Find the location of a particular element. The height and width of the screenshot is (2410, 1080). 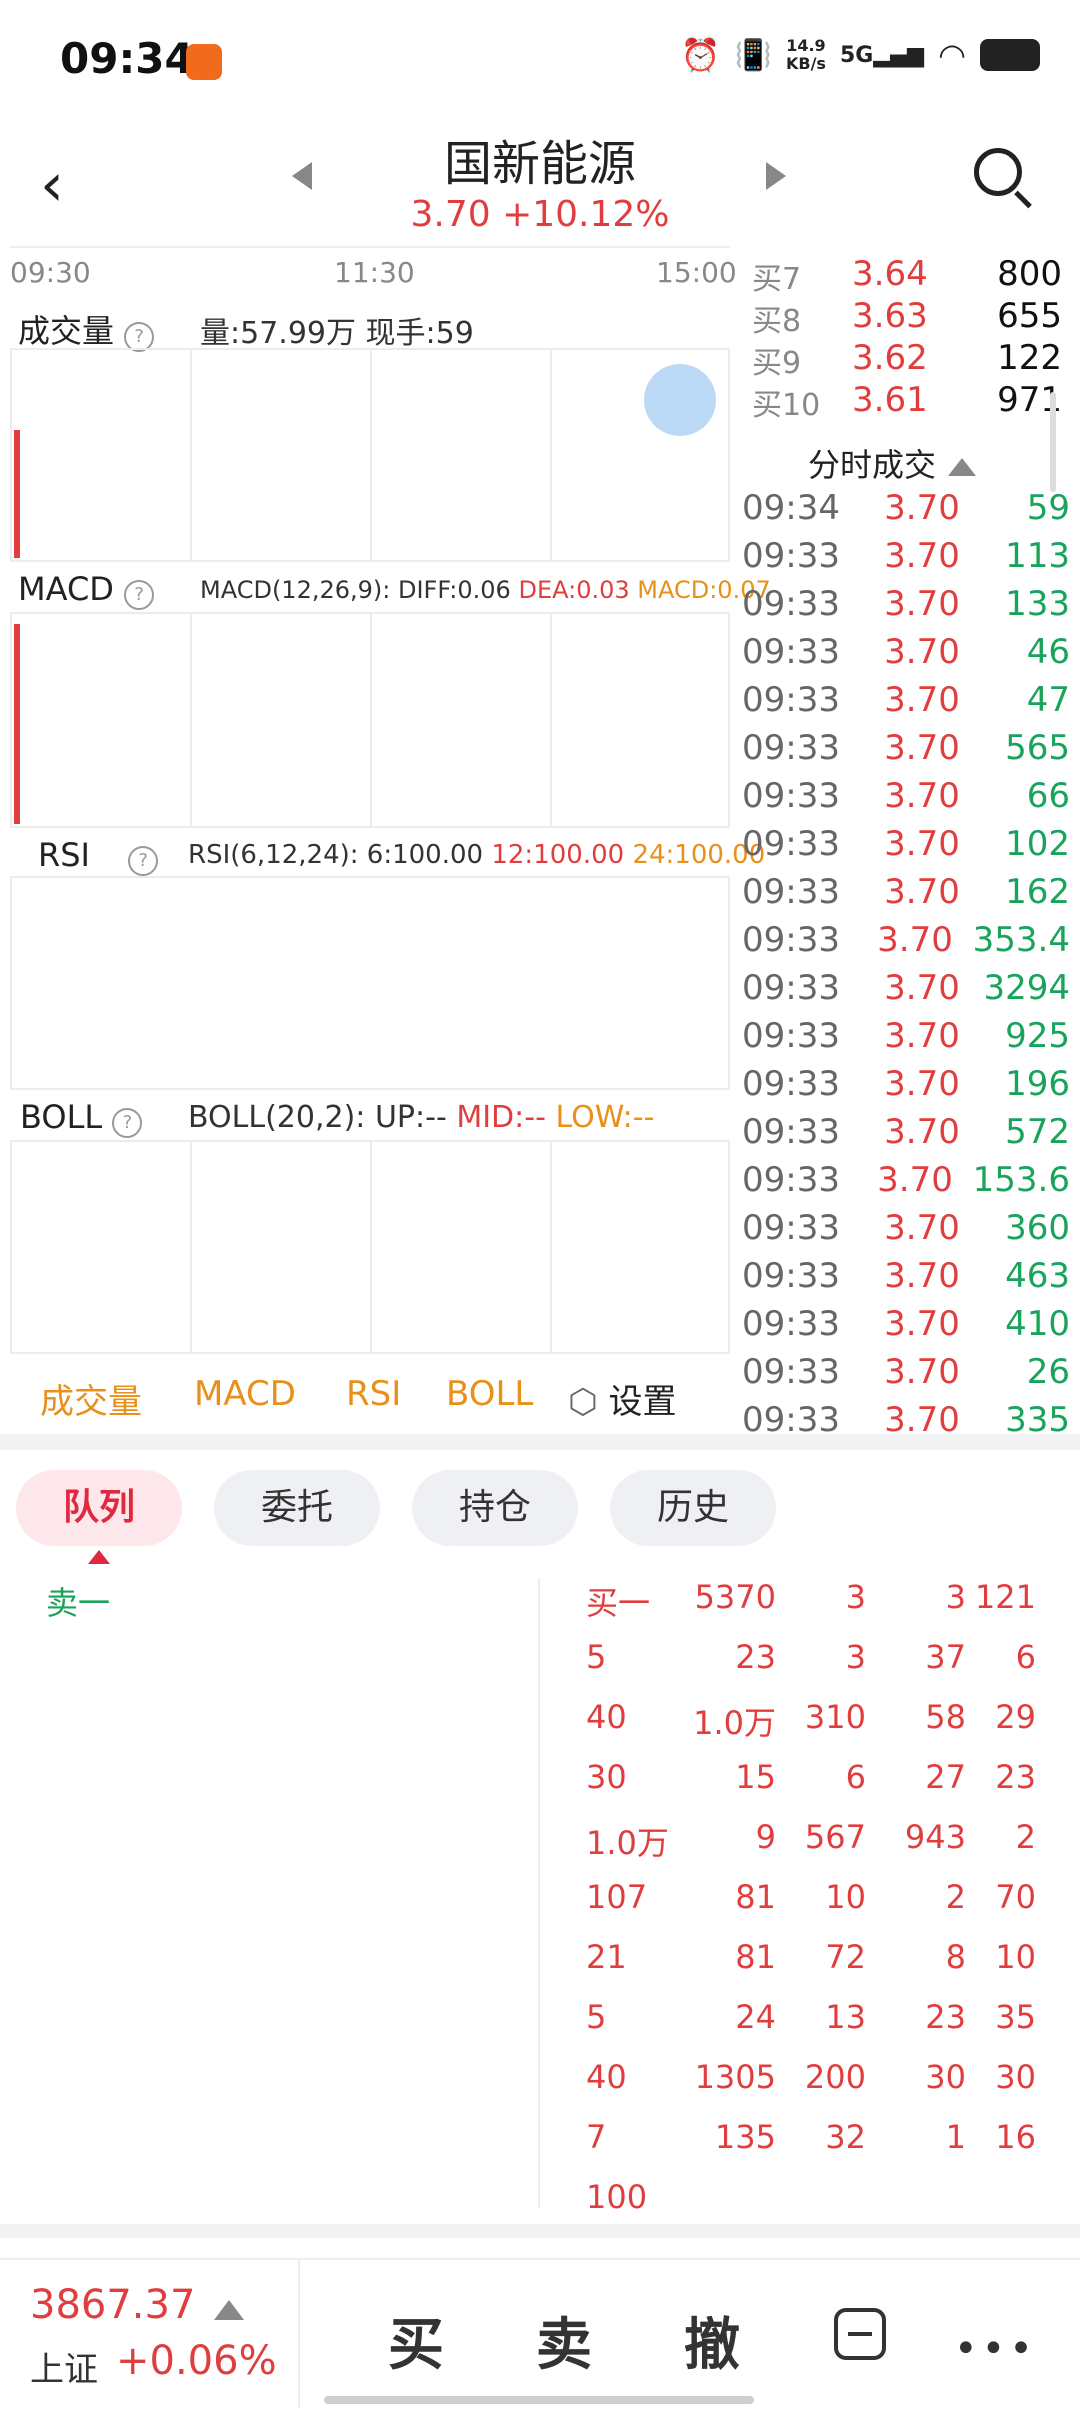

expand-icon is located at coordinates (680, 400).